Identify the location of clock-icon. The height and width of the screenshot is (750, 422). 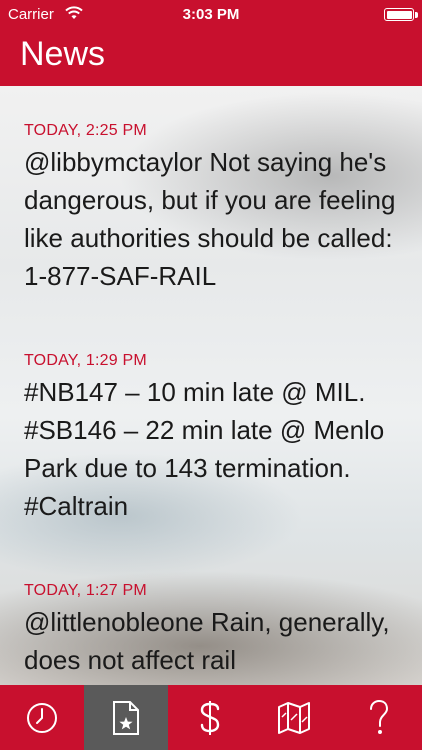
(42, 718).